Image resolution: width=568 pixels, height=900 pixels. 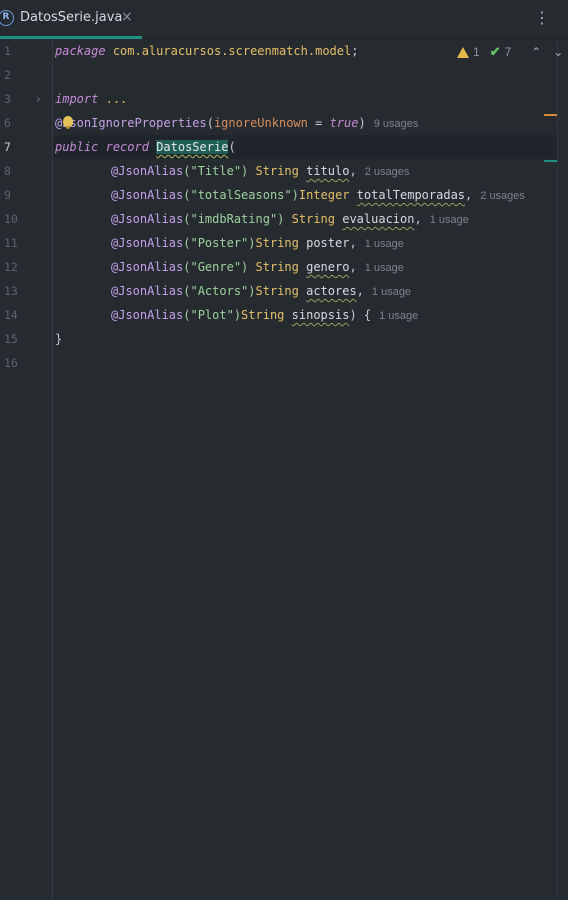 What do you see at coordinates (38, 99) in the screenshot?
I see `fold-expand-icon: ›` at bounding box center [38, 99].